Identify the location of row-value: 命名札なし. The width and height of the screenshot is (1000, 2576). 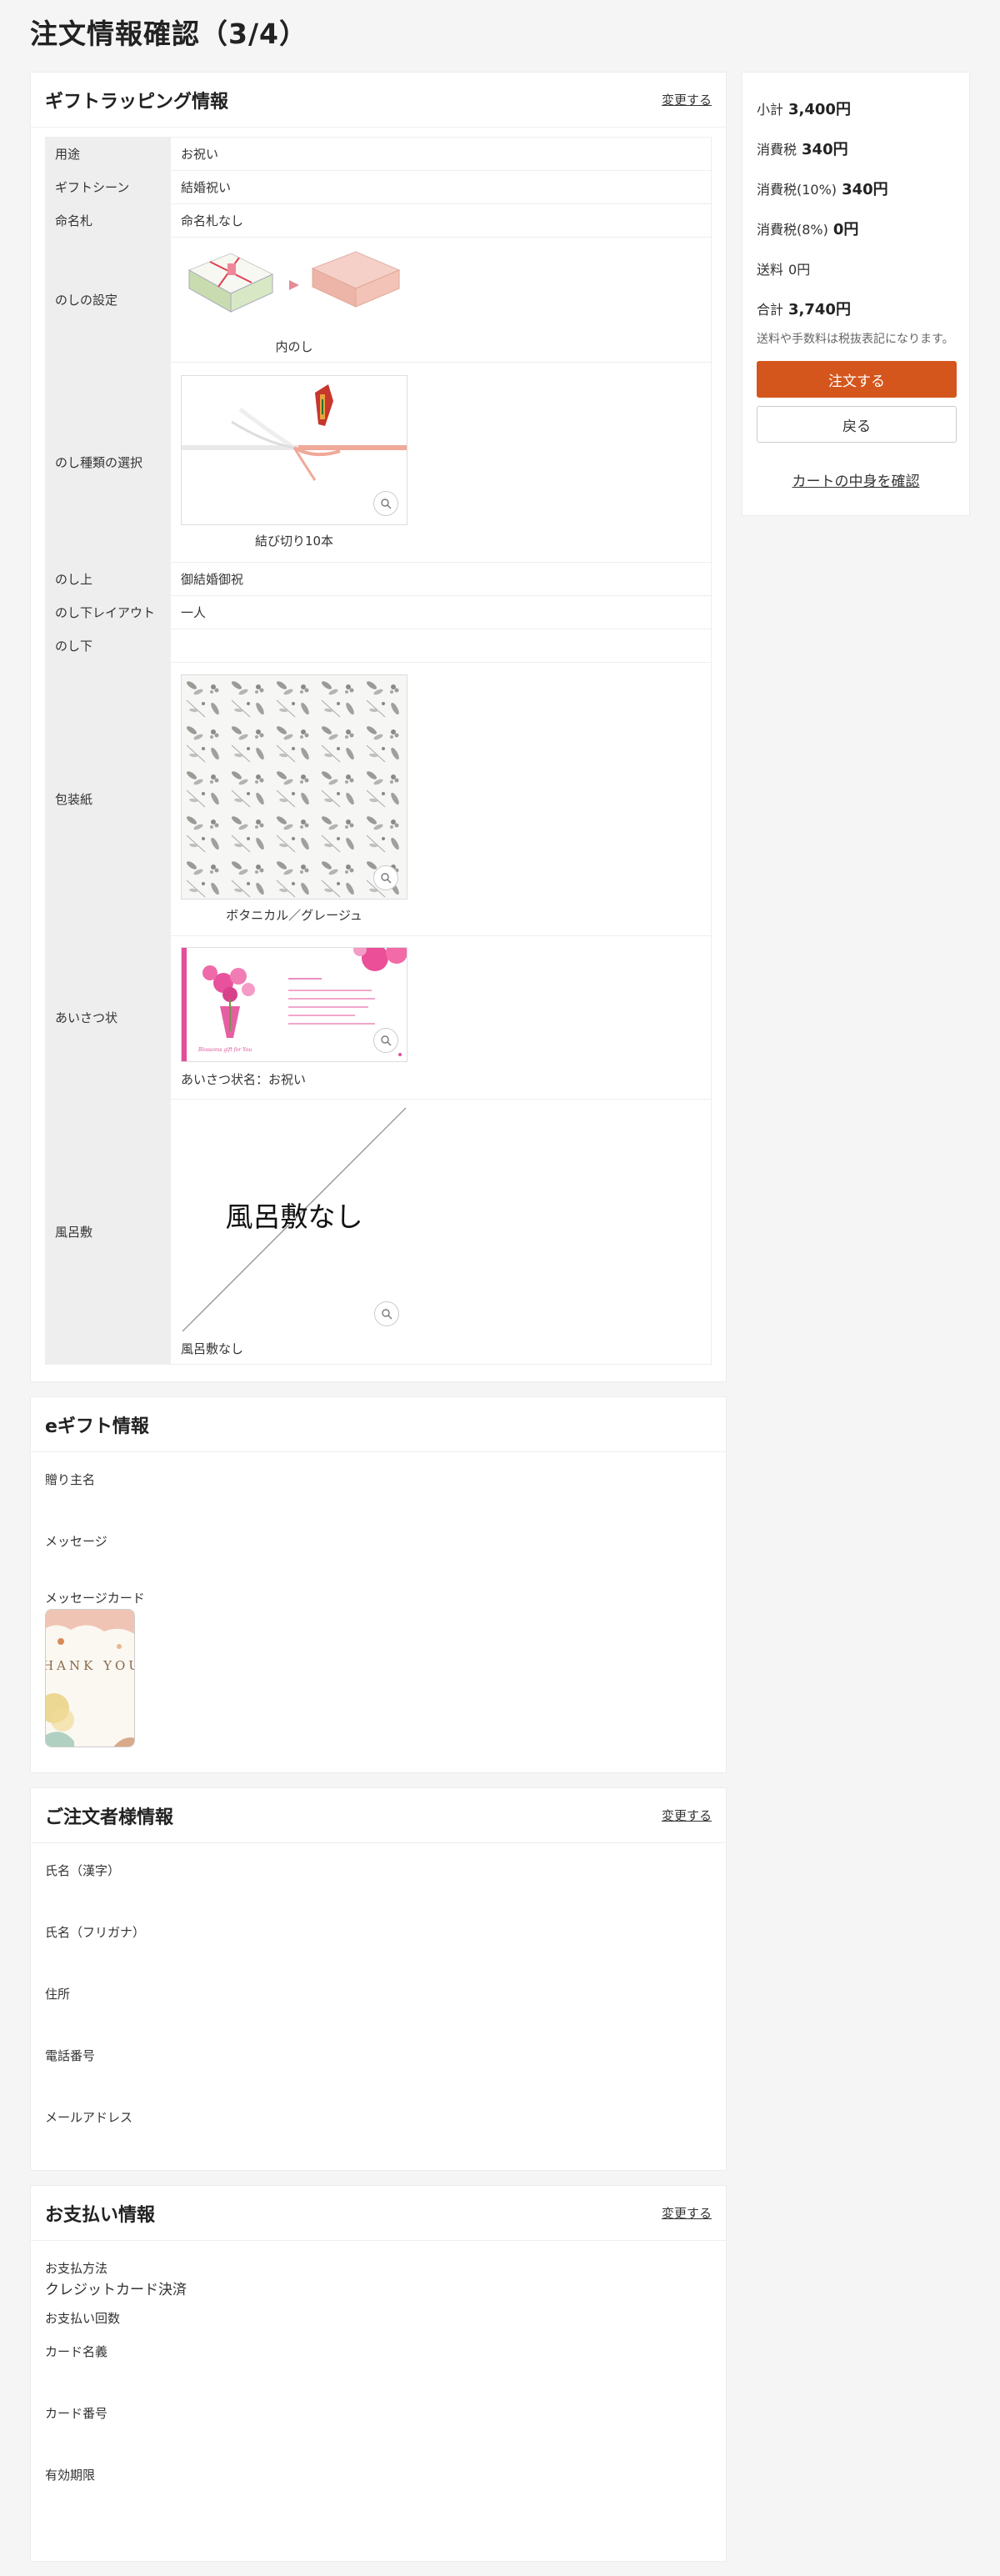
(441, 220).